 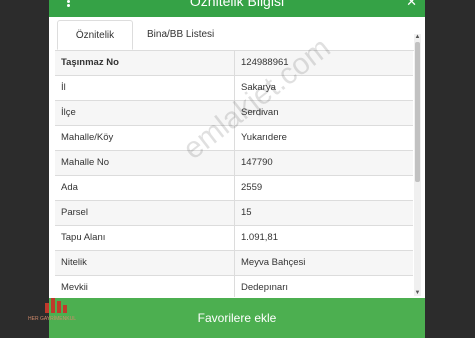 I want to click on table-row: Tapu Alanı 1.091,81, so click(x=234, y=237).